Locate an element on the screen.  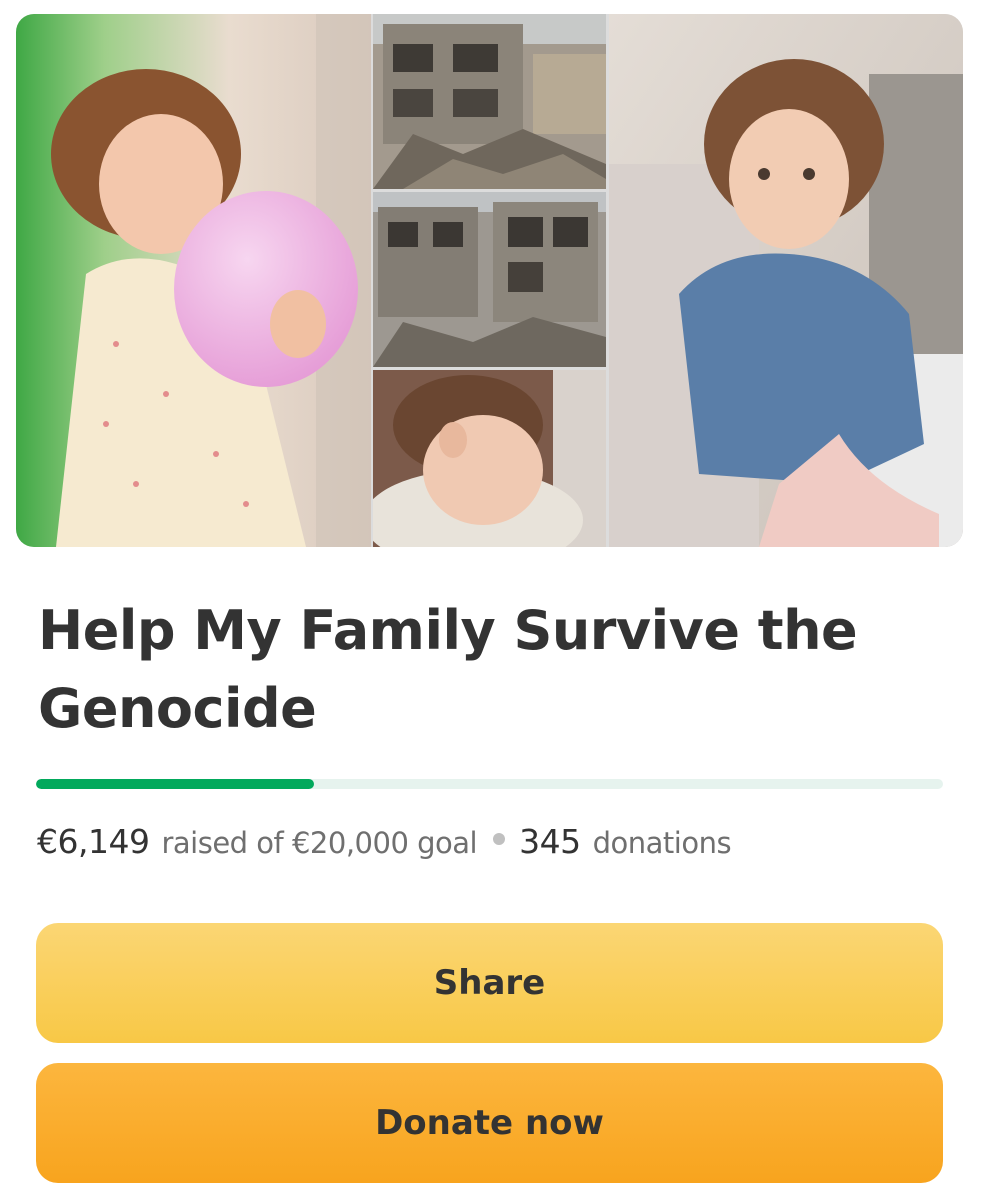
share-button-label: Share is located at coordinates (489, 983).